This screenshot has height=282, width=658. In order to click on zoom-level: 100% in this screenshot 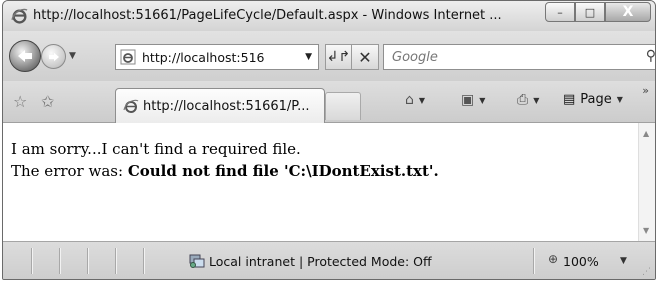, I will do `click(581, 261)`.